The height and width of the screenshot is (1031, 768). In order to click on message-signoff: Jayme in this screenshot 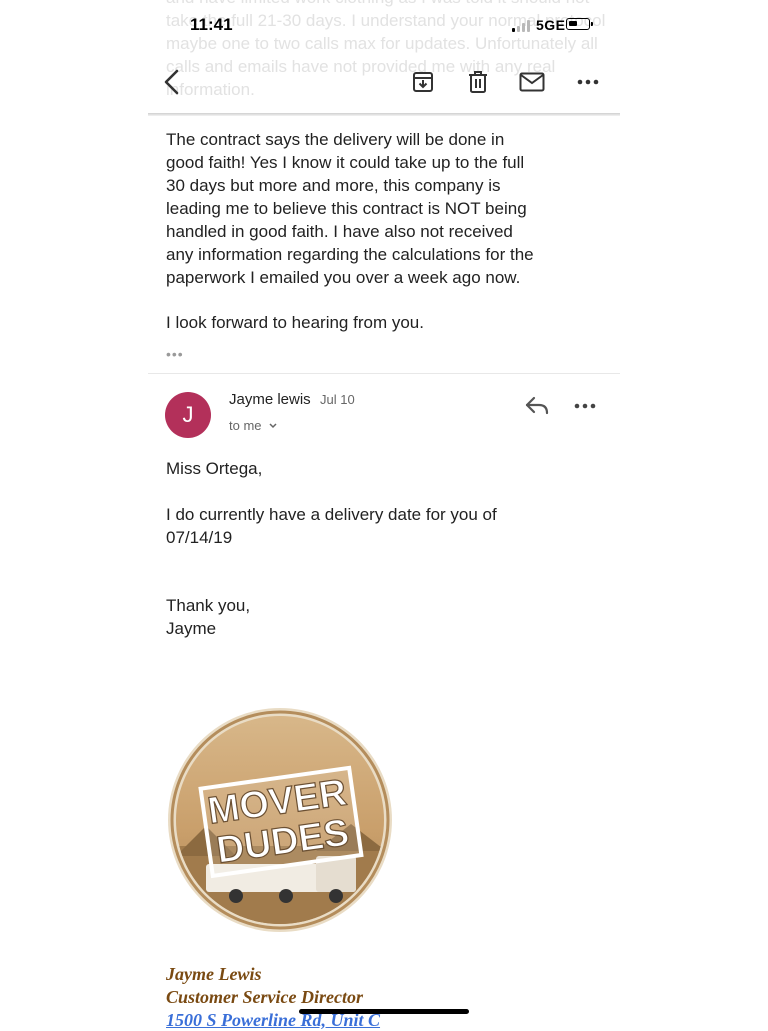, I will do `click(191, 628)`.